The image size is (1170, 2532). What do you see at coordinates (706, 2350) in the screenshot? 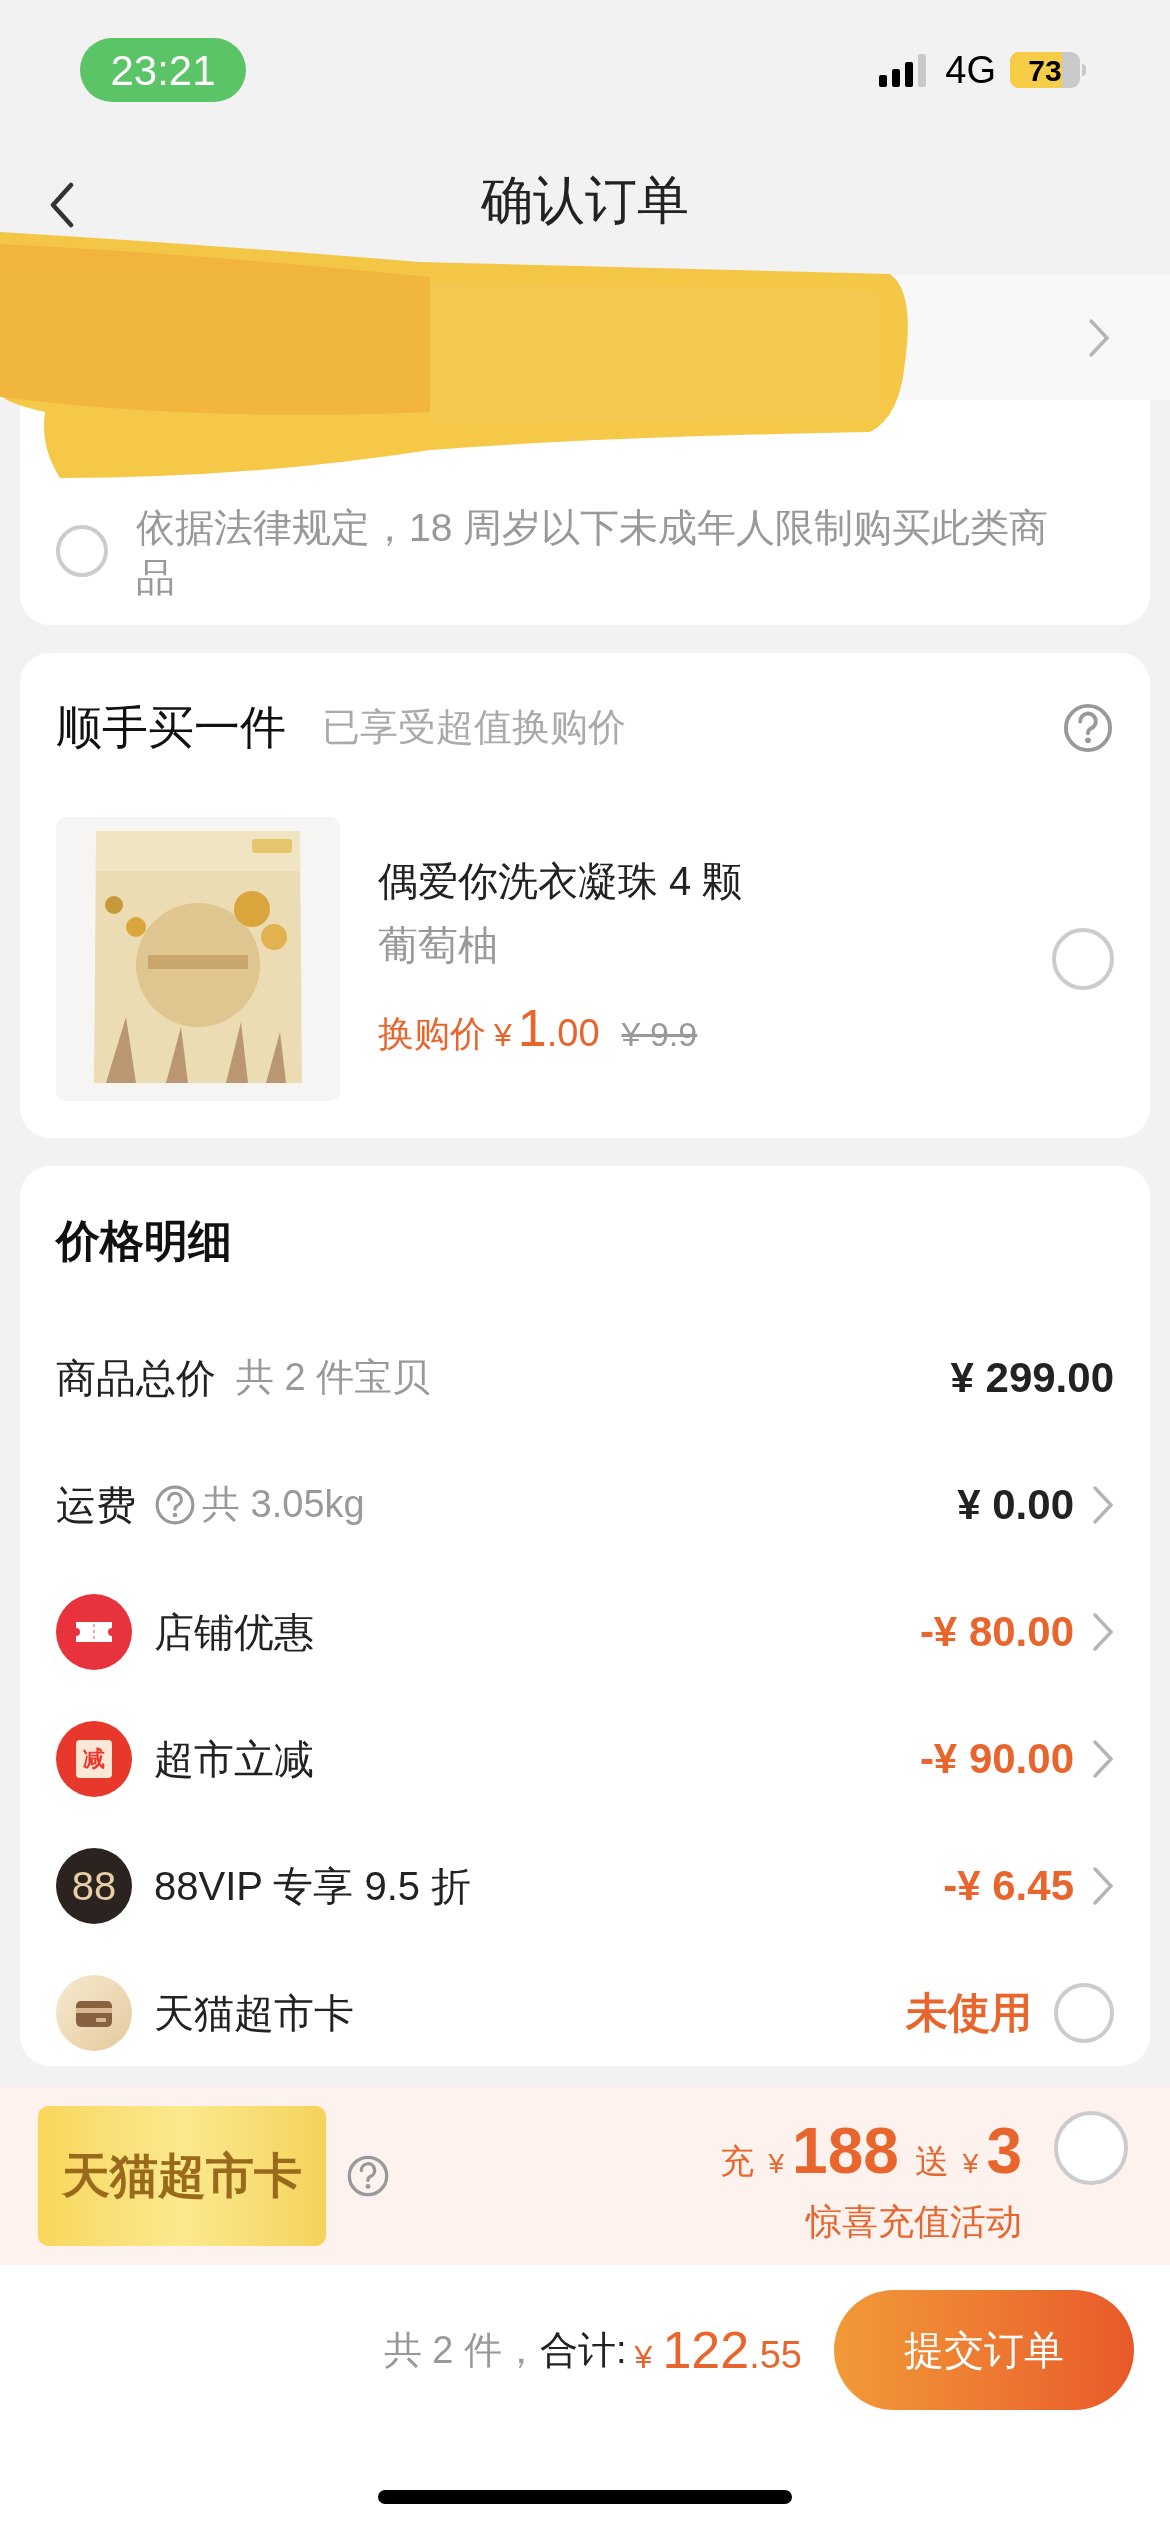
I see `total-integer: 122` at bounding box center [706, 2350].